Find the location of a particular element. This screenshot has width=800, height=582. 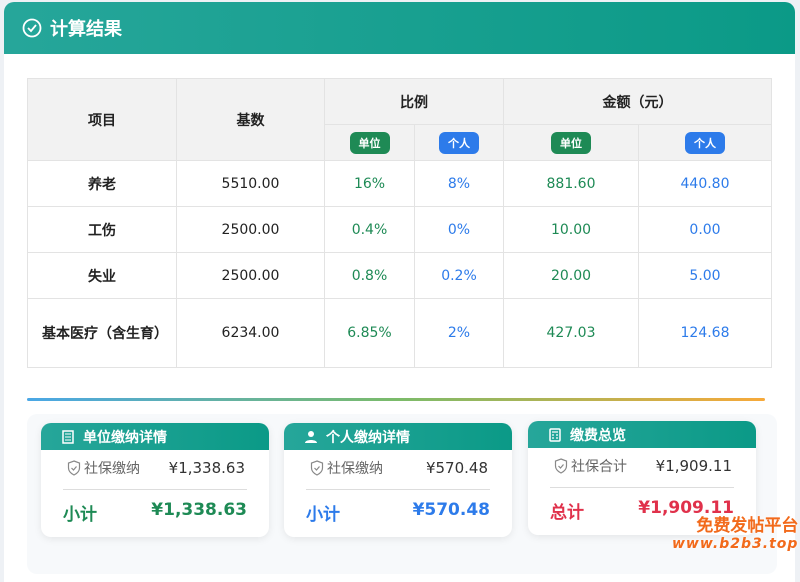

cell-item: 工伤 is located at coordinates (102, 229).